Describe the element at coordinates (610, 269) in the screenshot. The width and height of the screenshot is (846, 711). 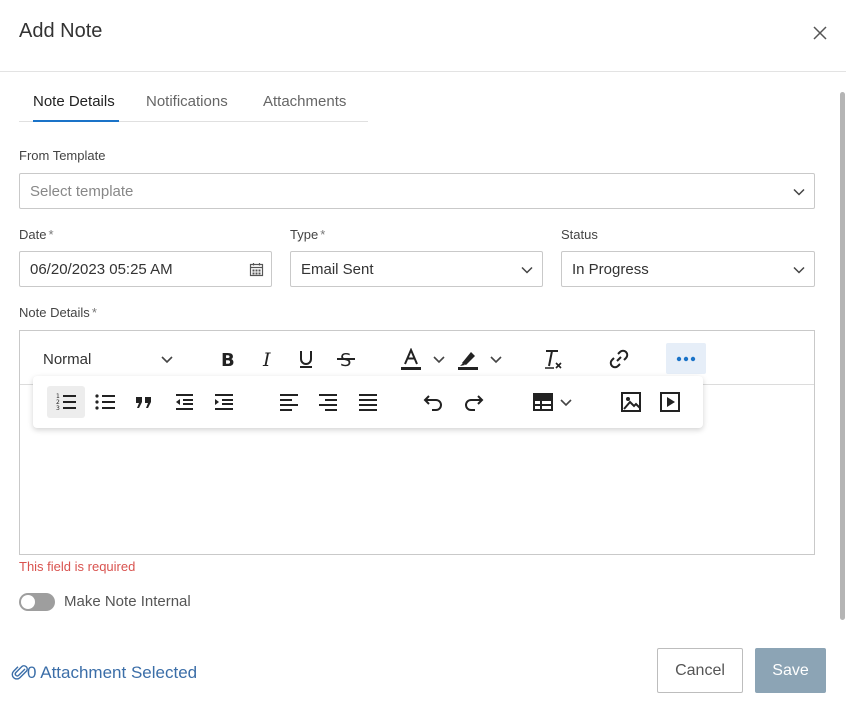
I see `status-value: In Progress` at that location.